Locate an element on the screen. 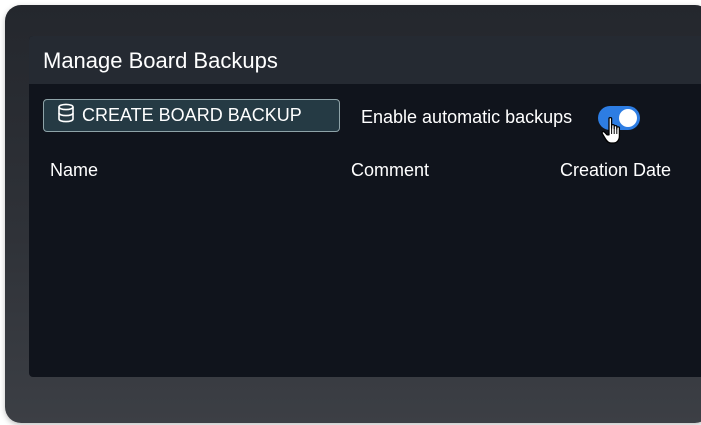 Image resolution: width=701 pixels, height=425 pixels. column-header-creation-date: Creation Date is located at coordinates (615, 170).